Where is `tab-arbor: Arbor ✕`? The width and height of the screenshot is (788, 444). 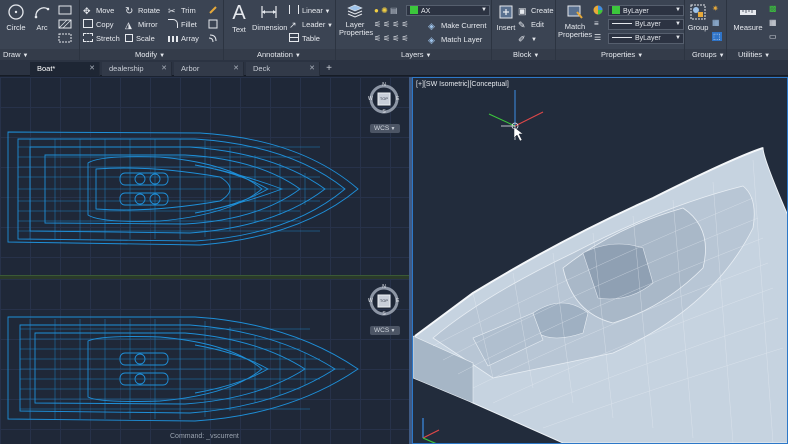
tab-arbor: Arbor ✕ is located at coordinates (209, 69).